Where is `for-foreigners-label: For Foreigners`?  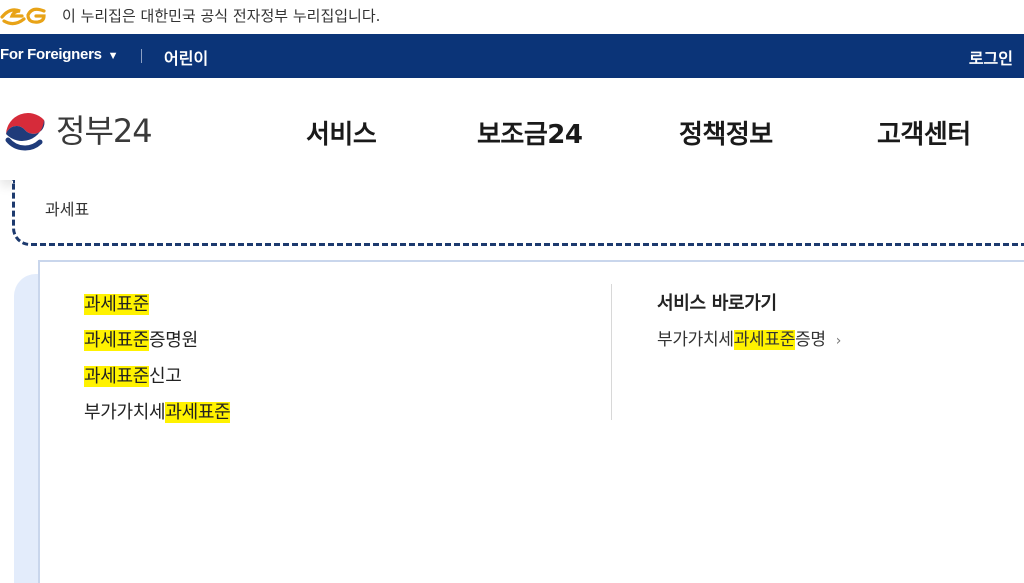 for-foreigners-label: For Foreigners is located at coordinates (51, 54).